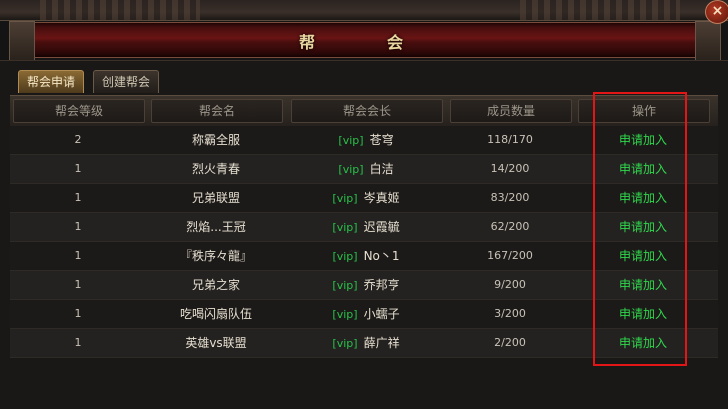 The width and height of the screenshot is (728, 409). What do you see at coordinates (381, 198) in the screenshot?
I see `leader-name: 岑真姬` at bounding box center [381, 198].